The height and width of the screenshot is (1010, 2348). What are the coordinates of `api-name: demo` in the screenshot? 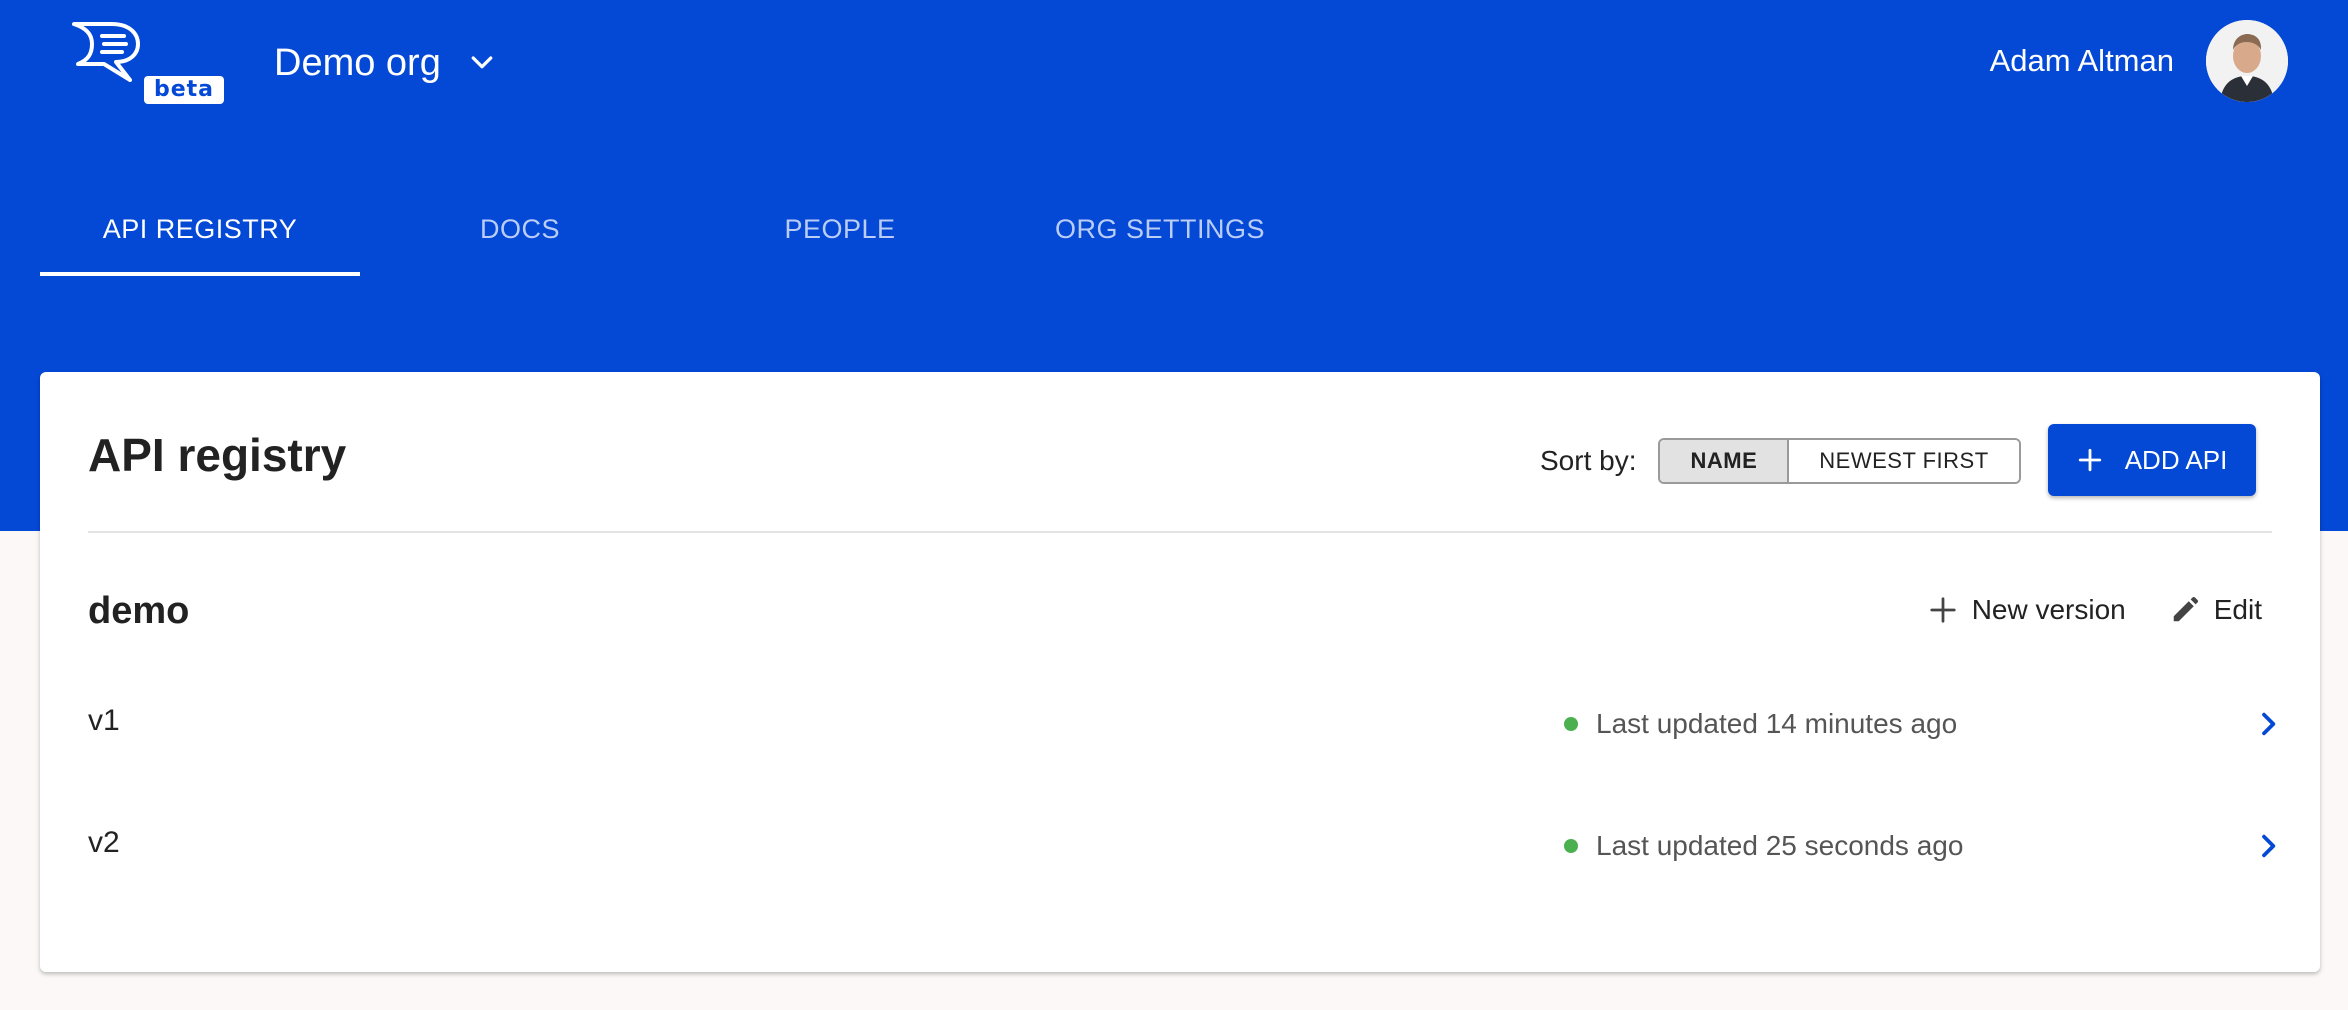 It's located at (139, 611).